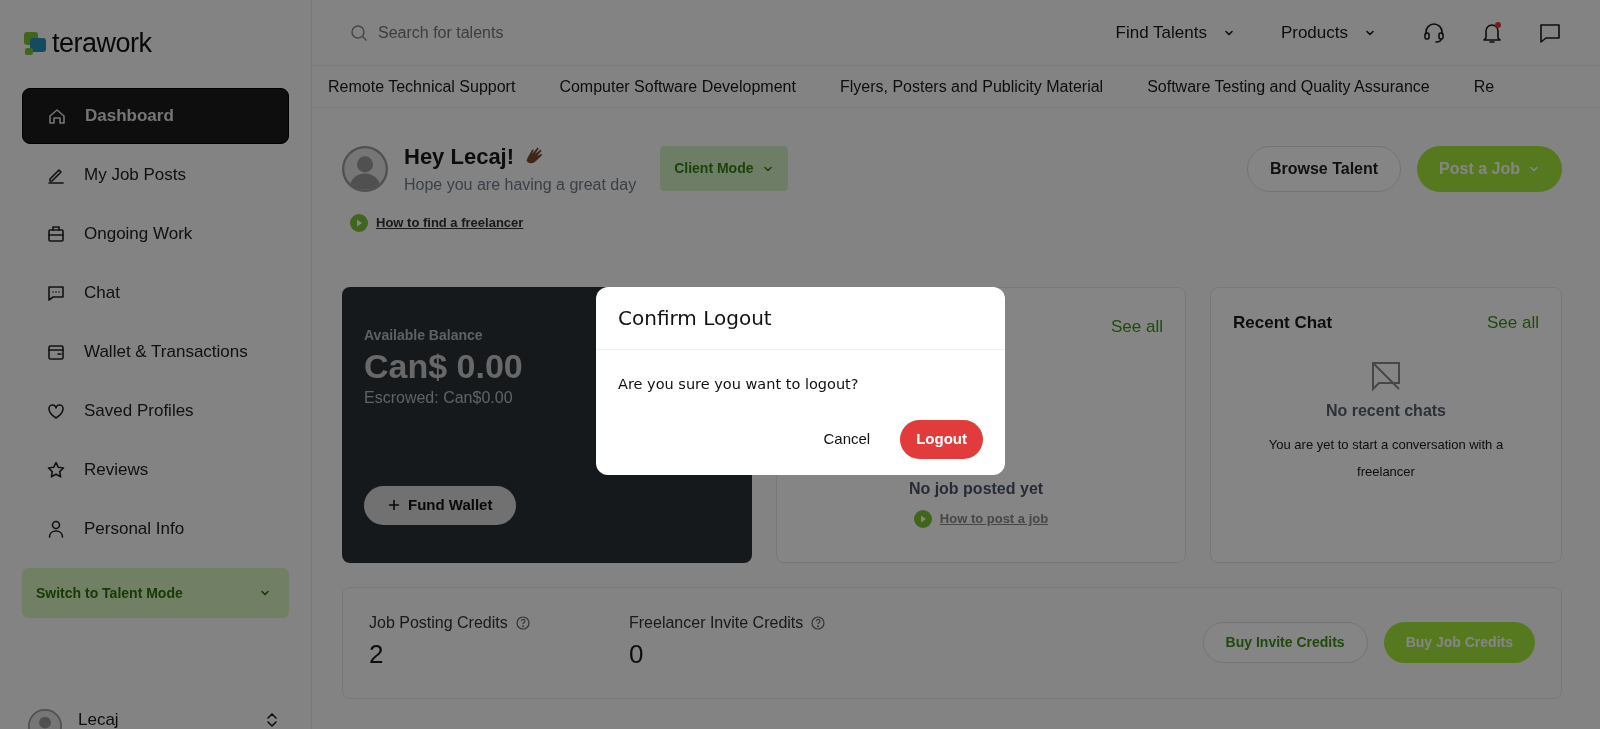 The width and height of the screenshot is (1600, 729). Describe the element at coordinates (438, 623) in the screenshot. I see `credit-label: Job Posting Credits` at that location.